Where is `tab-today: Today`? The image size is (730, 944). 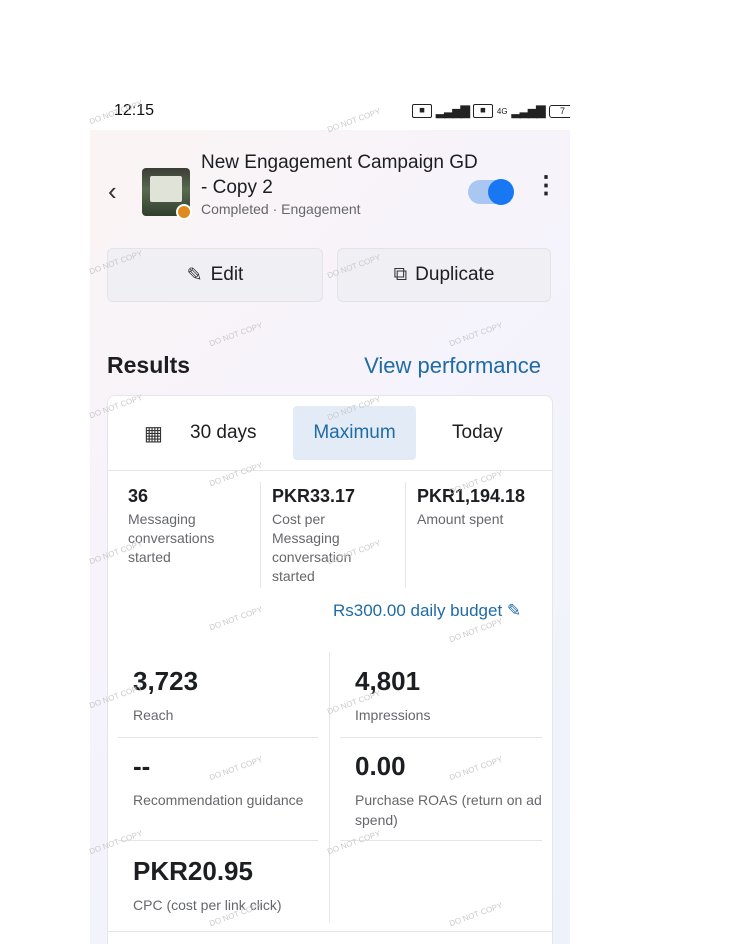 tab-today: Today is located at coordinates (477, 433).